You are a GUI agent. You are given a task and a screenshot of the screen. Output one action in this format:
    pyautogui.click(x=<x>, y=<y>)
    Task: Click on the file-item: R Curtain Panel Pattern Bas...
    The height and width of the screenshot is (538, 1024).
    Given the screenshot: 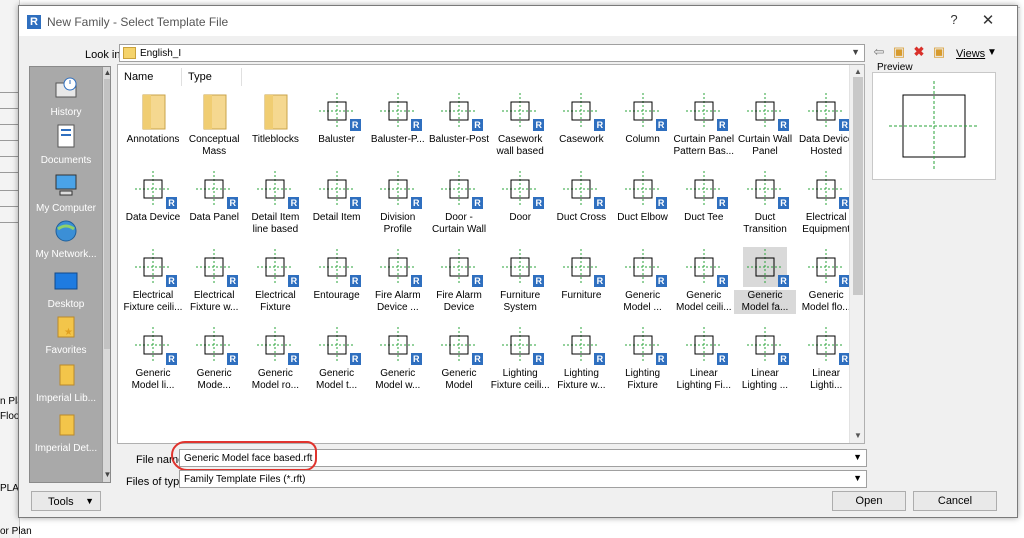 What is the action you would take?
    pyautogui.click(x=704, y=124)
    